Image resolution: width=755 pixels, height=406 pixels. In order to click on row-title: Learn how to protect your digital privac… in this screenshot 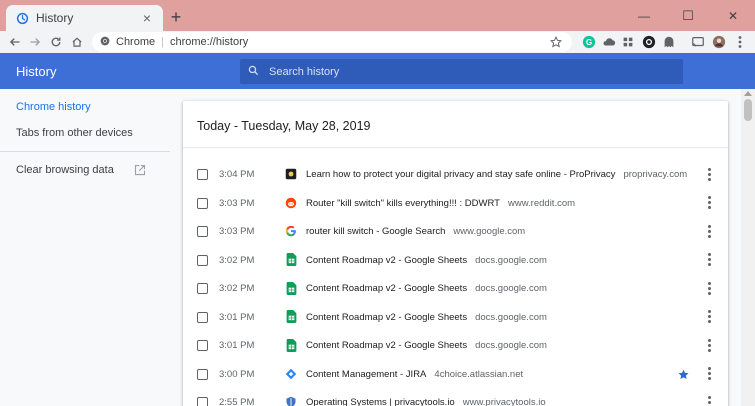, I will do `click(460, 174)`.